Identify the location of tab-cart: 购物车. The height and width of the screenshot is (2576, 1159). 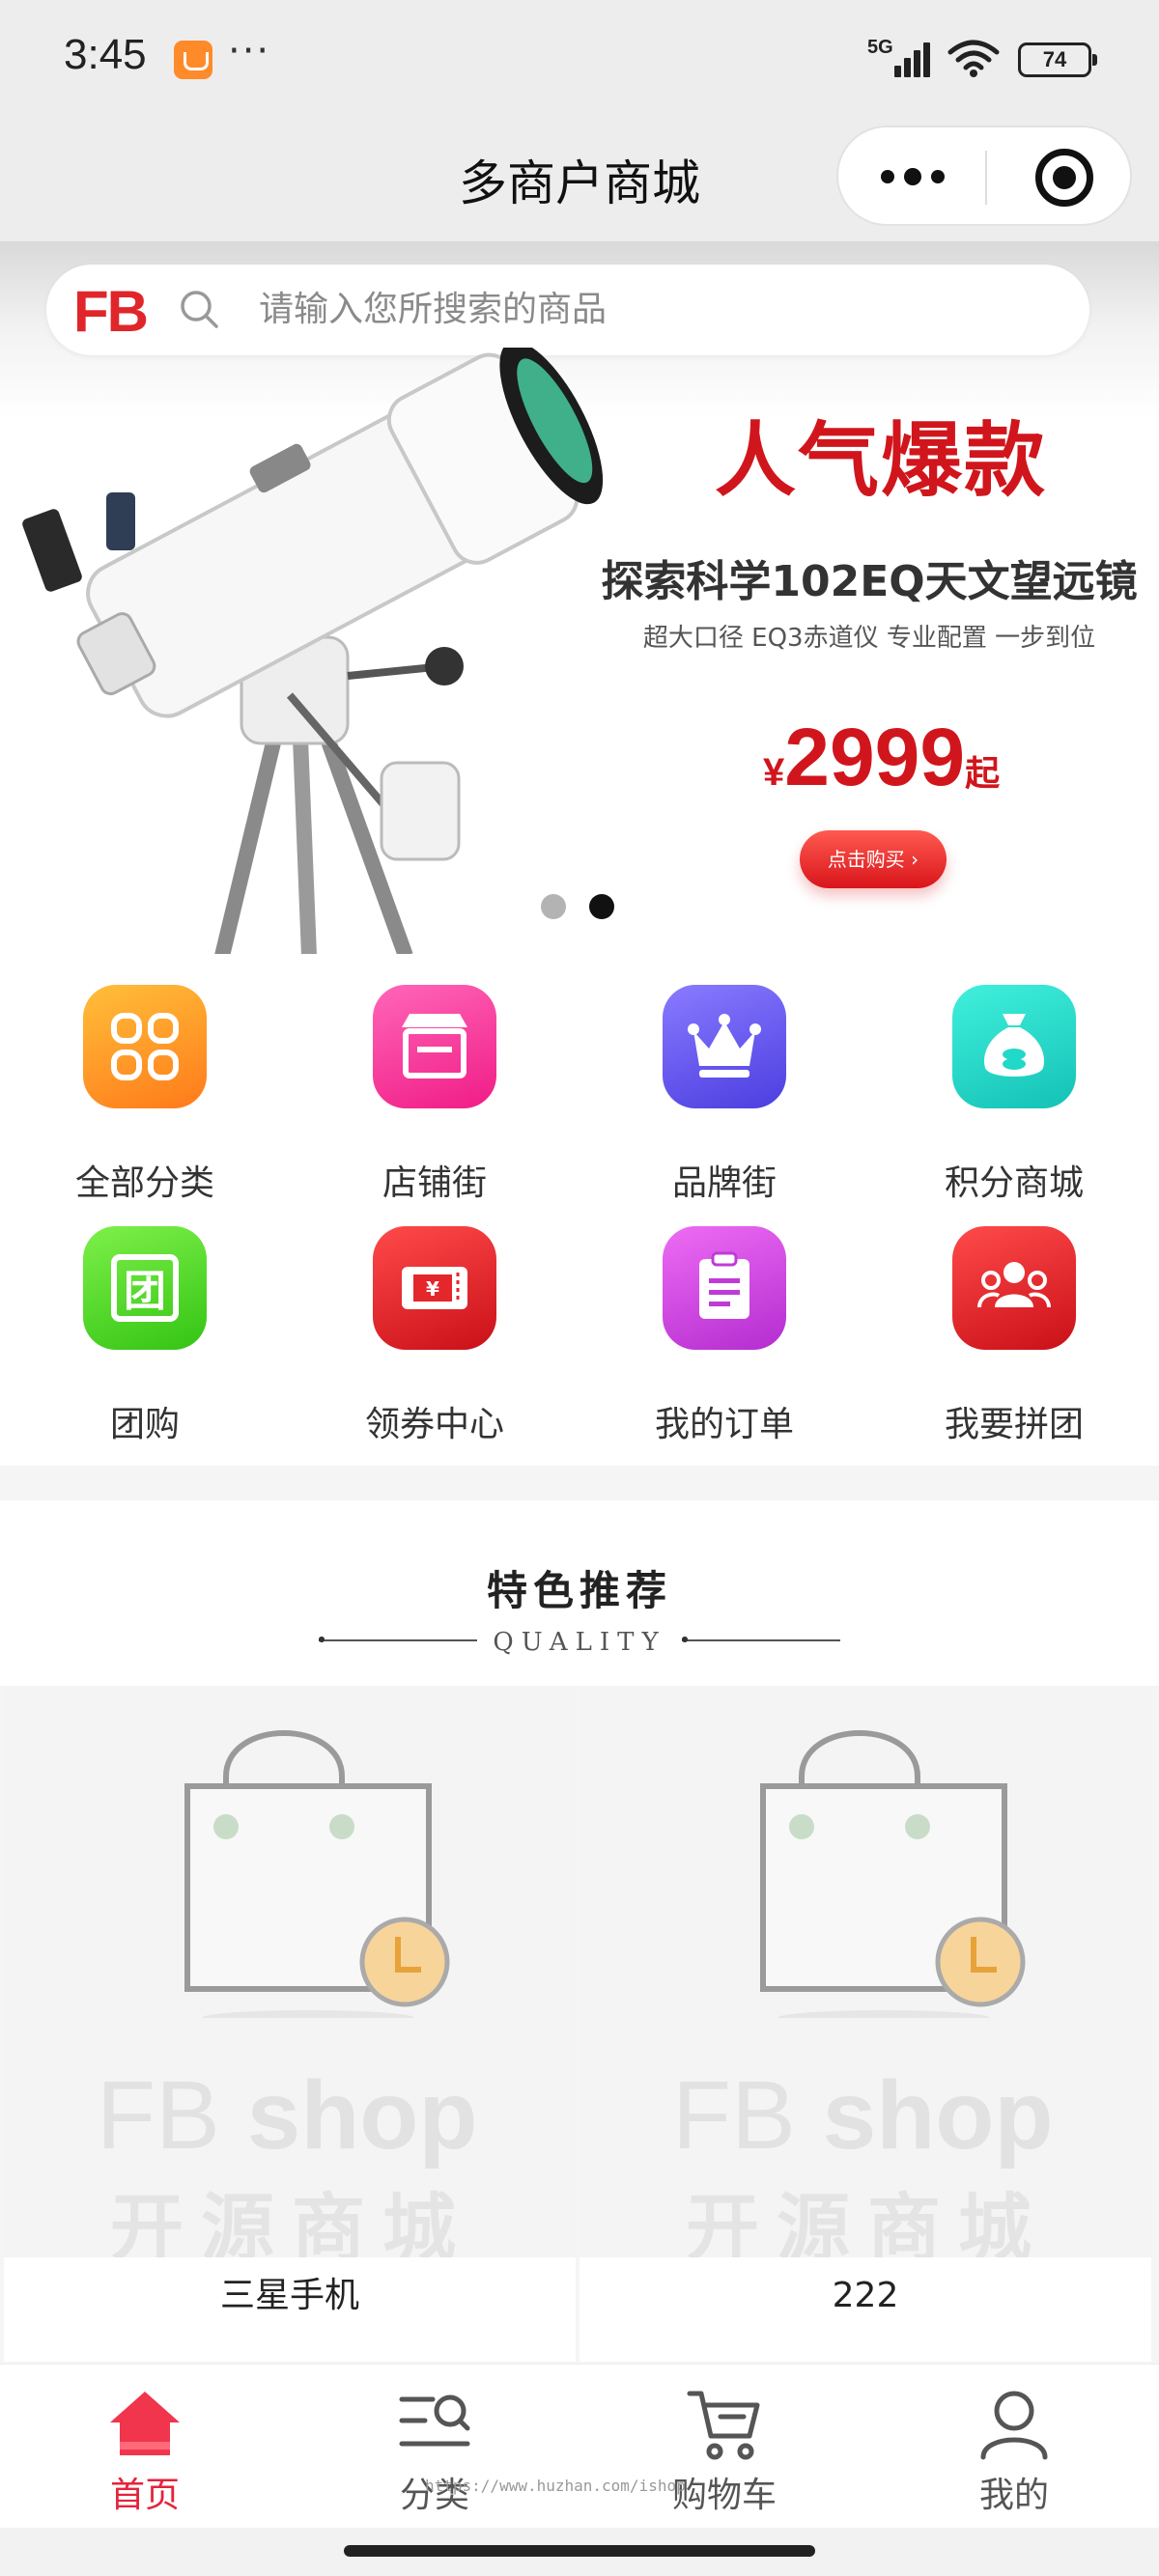
(724, 2447).